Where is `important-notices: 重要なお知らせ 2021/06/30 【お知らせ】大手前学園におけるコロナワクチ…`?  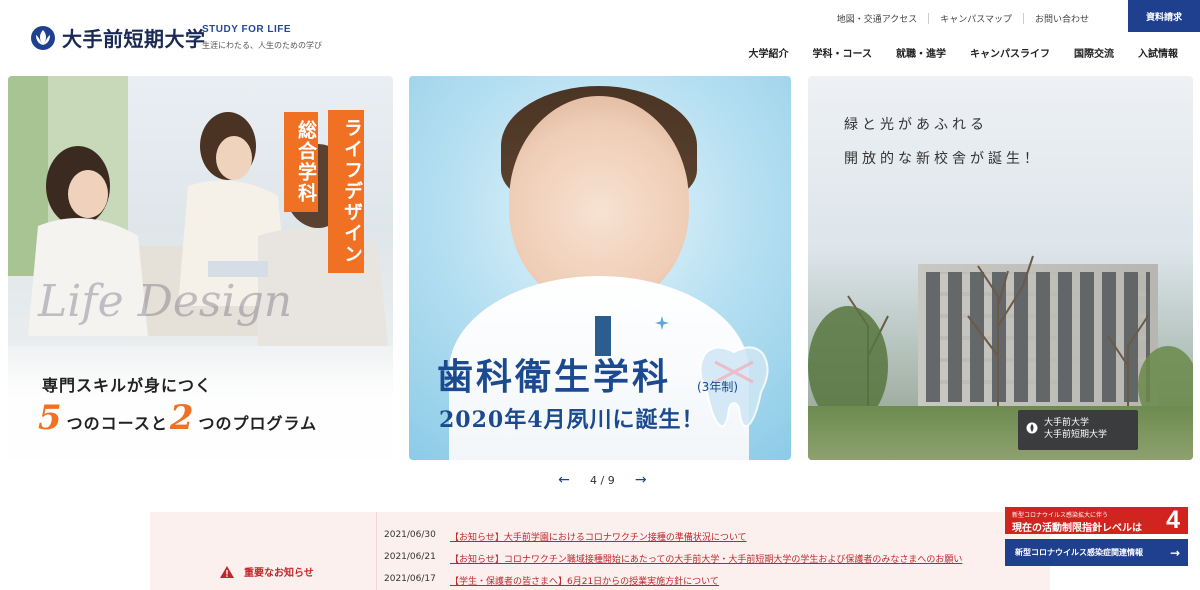
important-notices: 重要なお知らせ 2021/06/30 【お知らせ】大手前学園におけるコロナワクチ… is located at coordinates (600, 551).